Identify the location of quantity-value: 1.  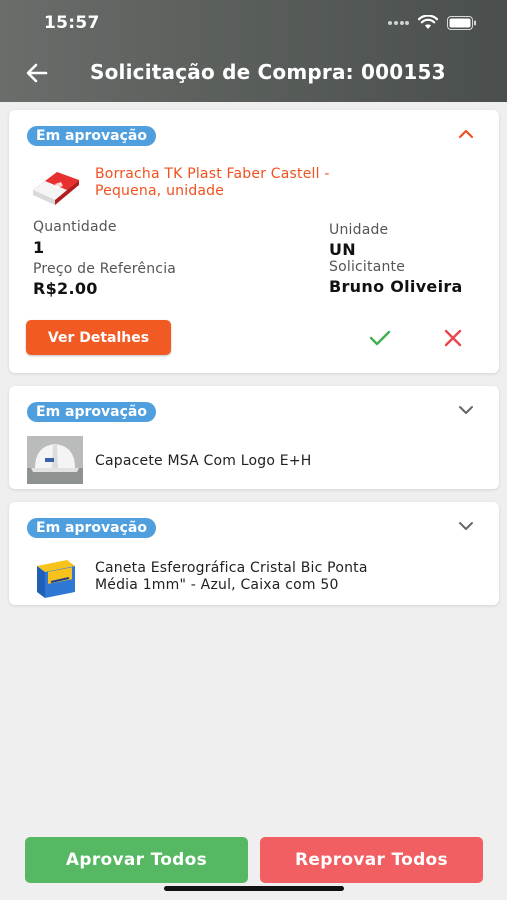
(39, 247).